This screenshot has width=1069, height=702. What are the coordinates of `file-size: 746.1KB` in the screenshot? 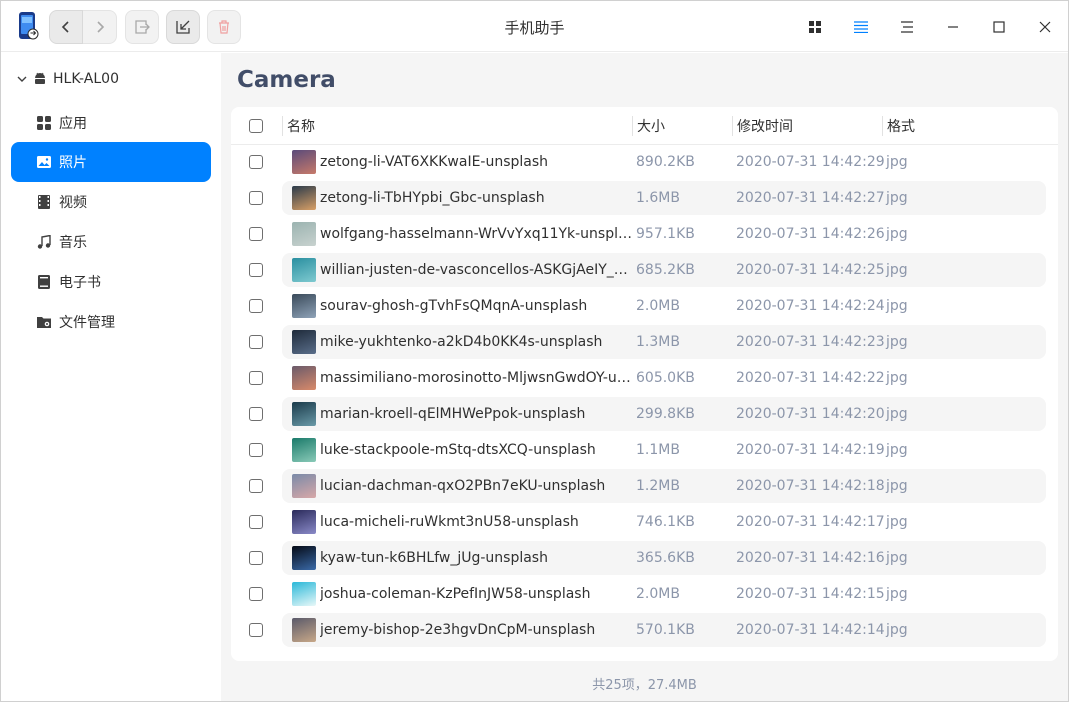 It's located at (665, 522).